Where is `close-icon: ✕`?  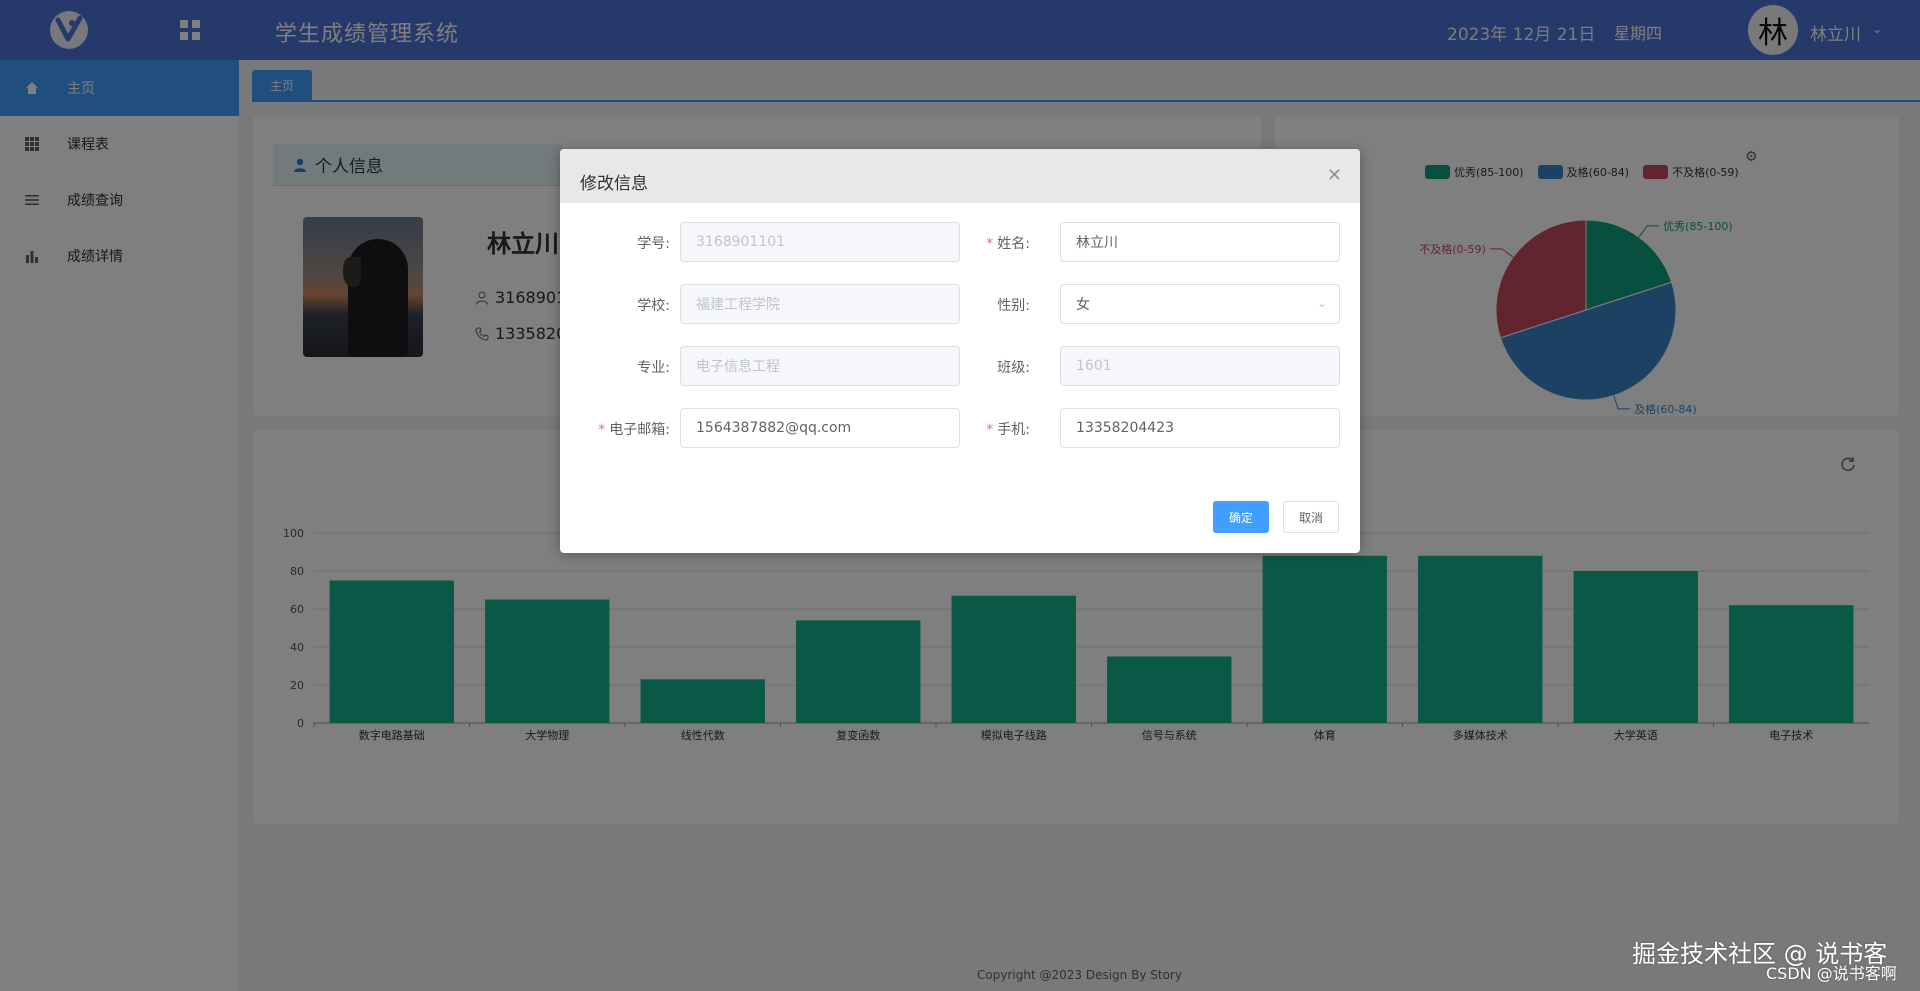
close-icon: ✕ is located at coordinates (1334, 175).